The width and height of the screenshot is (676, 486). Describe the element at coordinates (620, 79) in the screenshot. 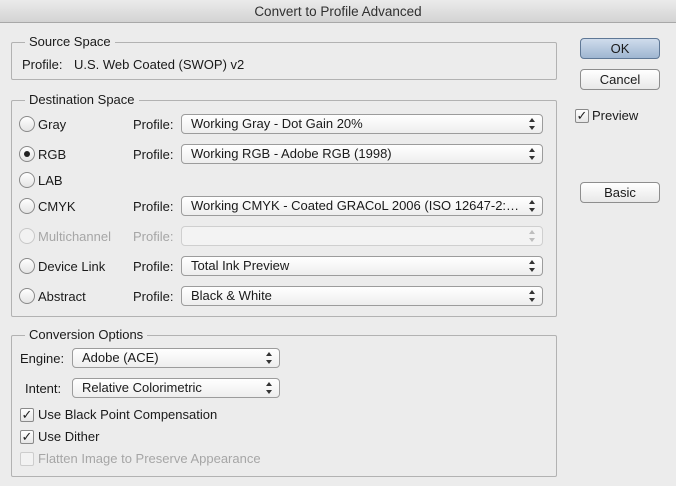

I see `cancel-button: Cancel` at that location.